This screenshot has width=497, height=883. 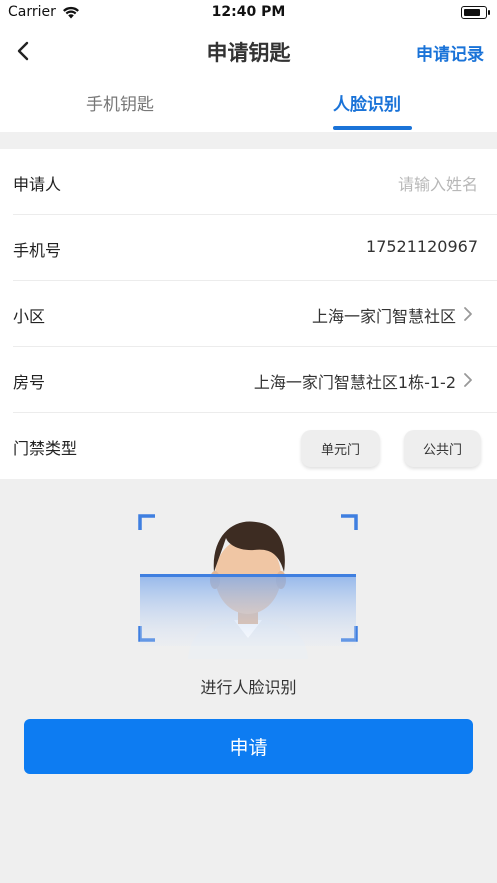 What do you see at coordinates (248, 140) in the screenshot?
I see `section-divider` at bounding box center [248, 140].